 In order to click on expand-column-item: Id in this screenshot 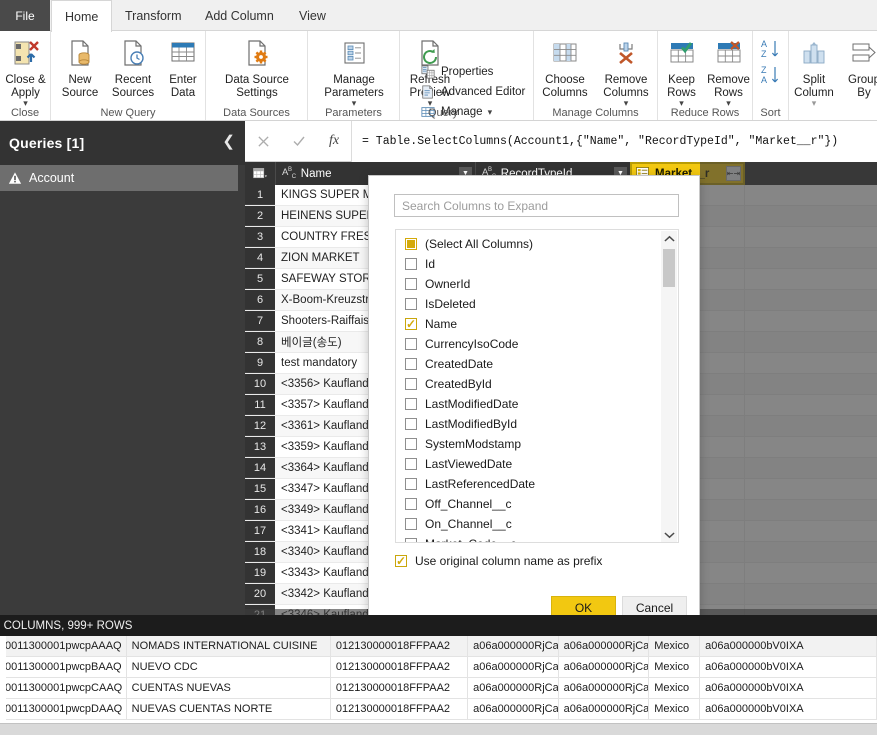, I will do `click(537, 264)`.